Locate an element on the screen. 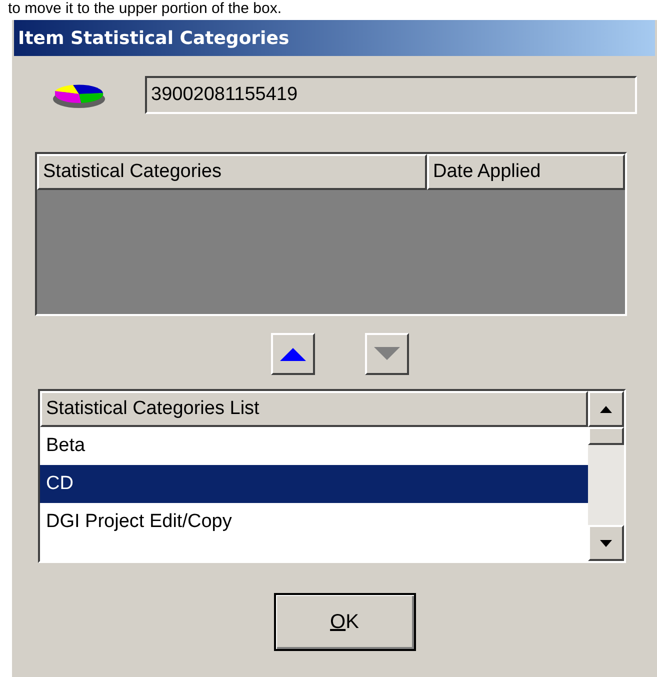 Image resolution: width=657 pixels, height=677 pixels. barcode-field: 39002081155419 is located at coordinates (391, 95).